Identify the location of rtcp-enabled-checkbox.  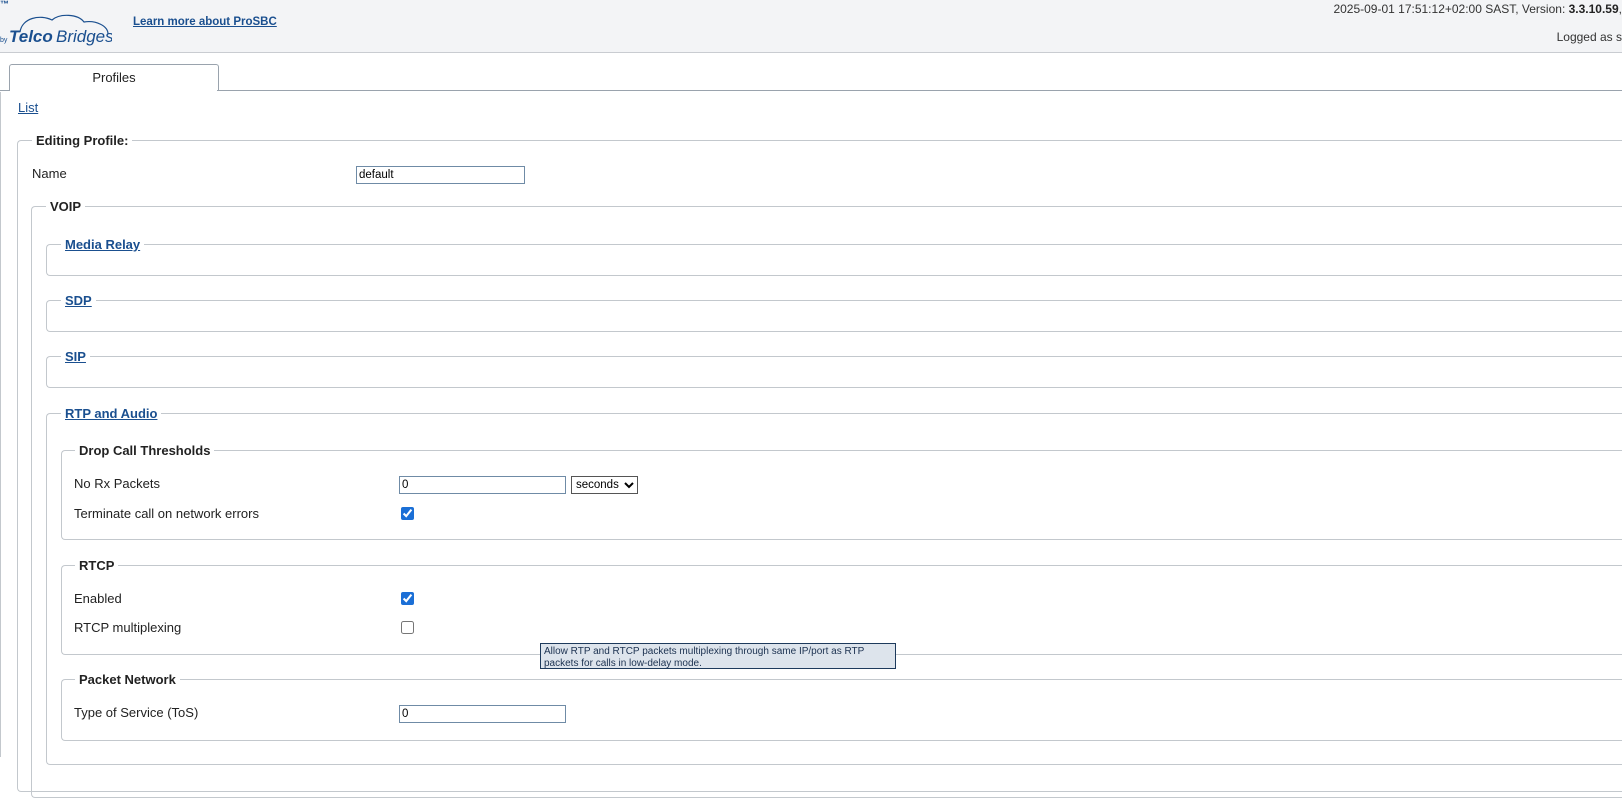
(407, 598).